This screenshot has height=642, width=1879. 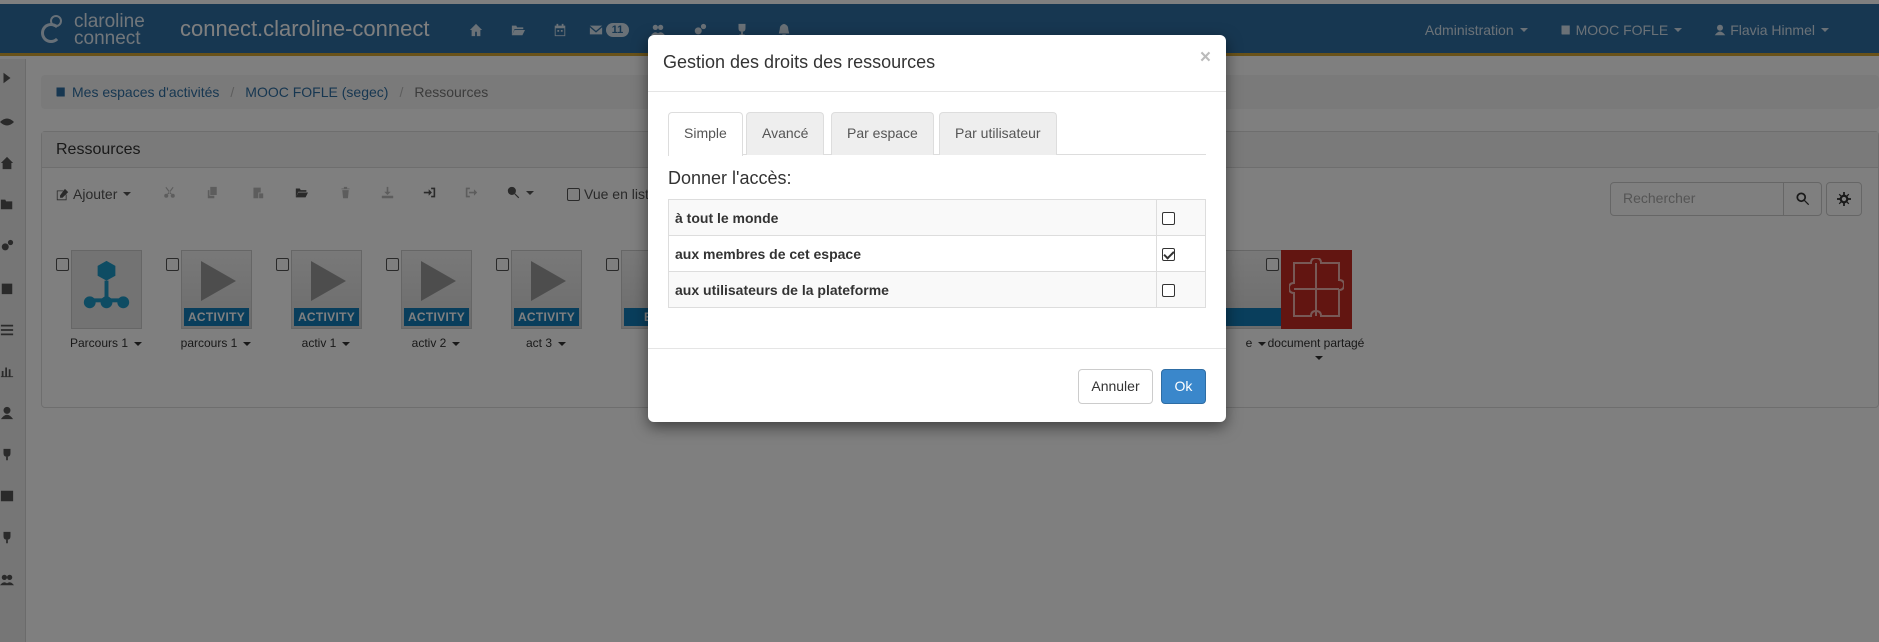 What do you see at coordinates (730, 178) in the screenshot?
I see `access-heading: Donner l'accès:` at bounding box center [730, 178].